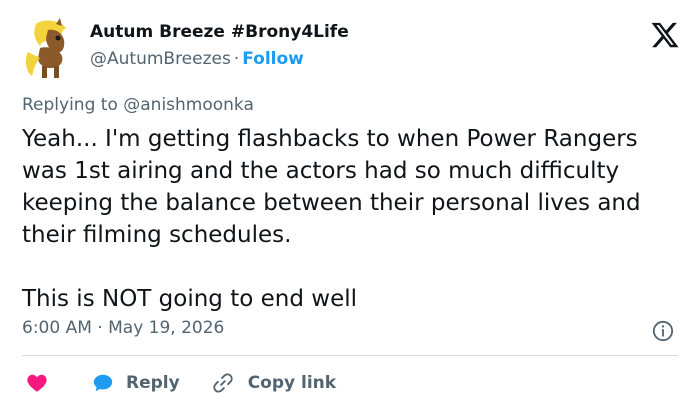  I want to click on reply-button: Reply, so click(136, 383).